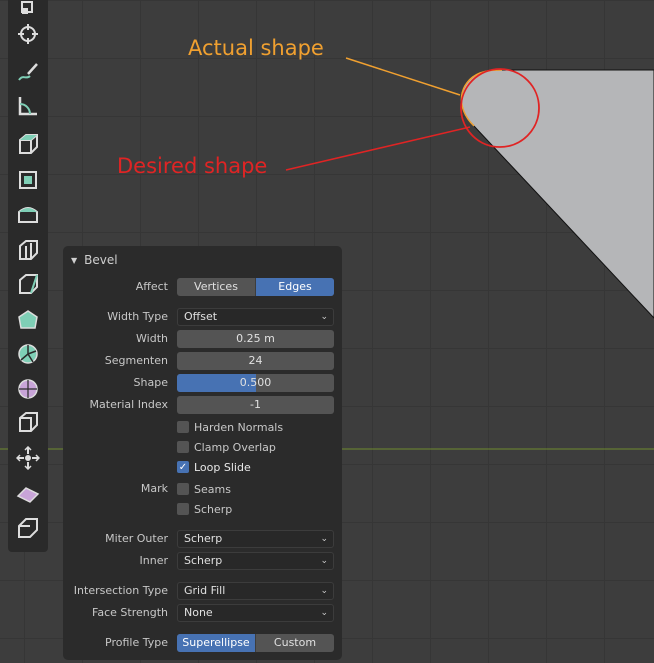  What do you see at coordinates (294, 287) in the screenshot?
I see `affect-edges-option: Edges` at bounding box center [294, 287].